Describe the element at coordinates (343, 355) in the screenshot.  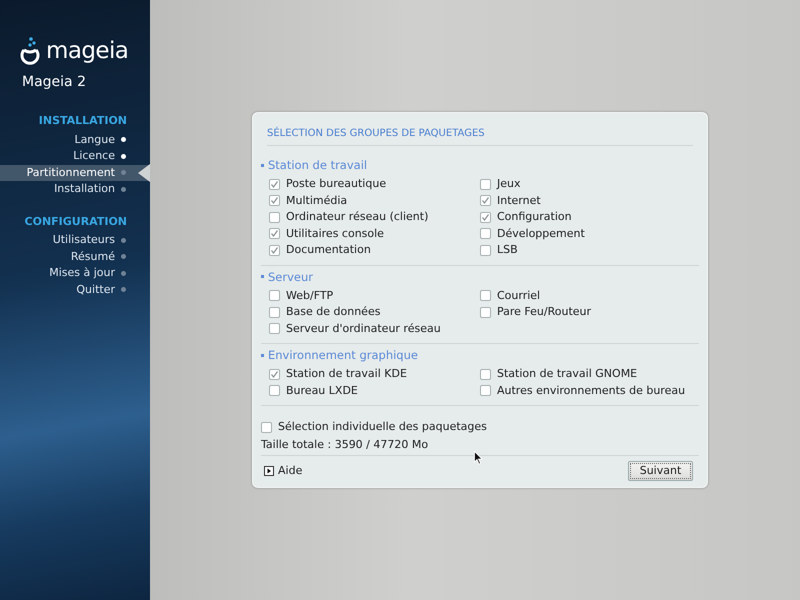
I see `group-title: Environnement graphique` at that location.